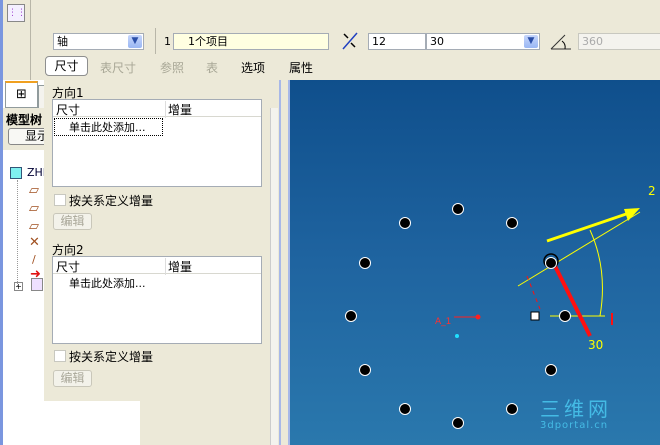 This screenshot has height=445, width=660. I want to click on watermark-title: 三维网, so click(576, 409).